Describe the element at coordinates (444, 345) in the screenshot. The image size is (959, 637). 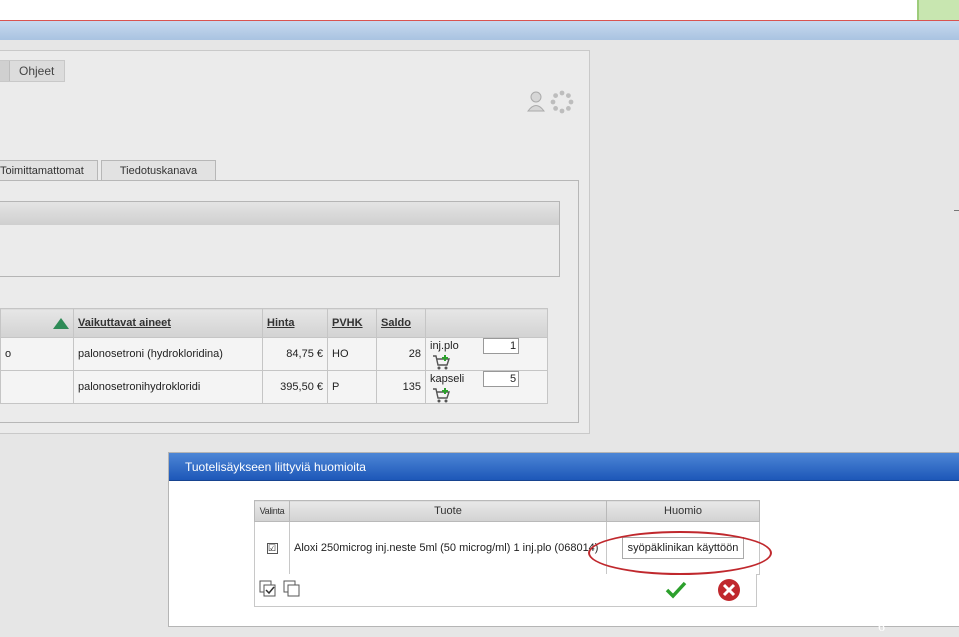
I see `form-label: inj.plo` at that location.